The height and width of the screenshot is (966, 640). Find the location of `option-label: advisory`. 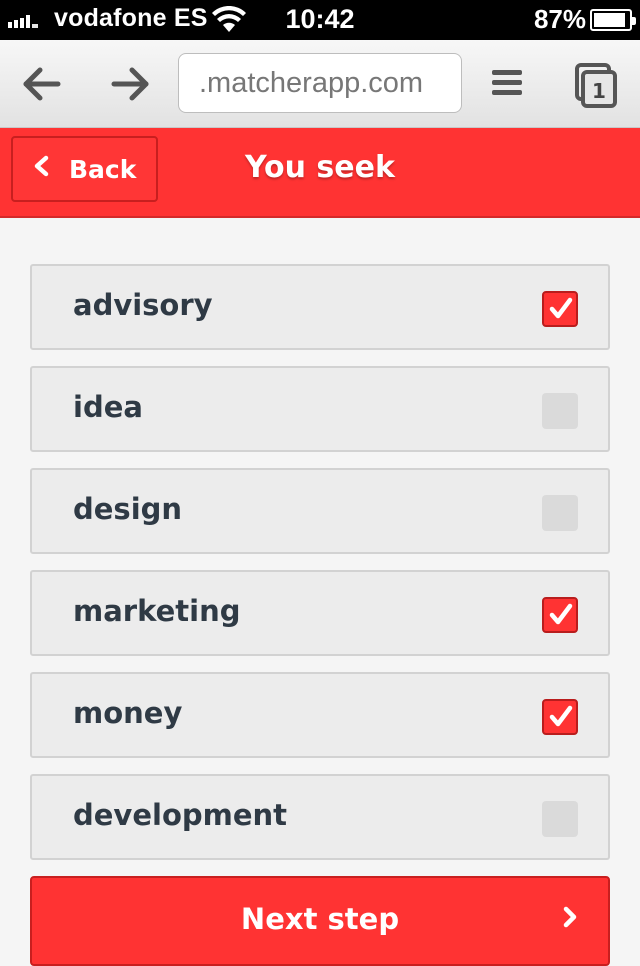

option-label: advisory is located at coordinates (143, 305).